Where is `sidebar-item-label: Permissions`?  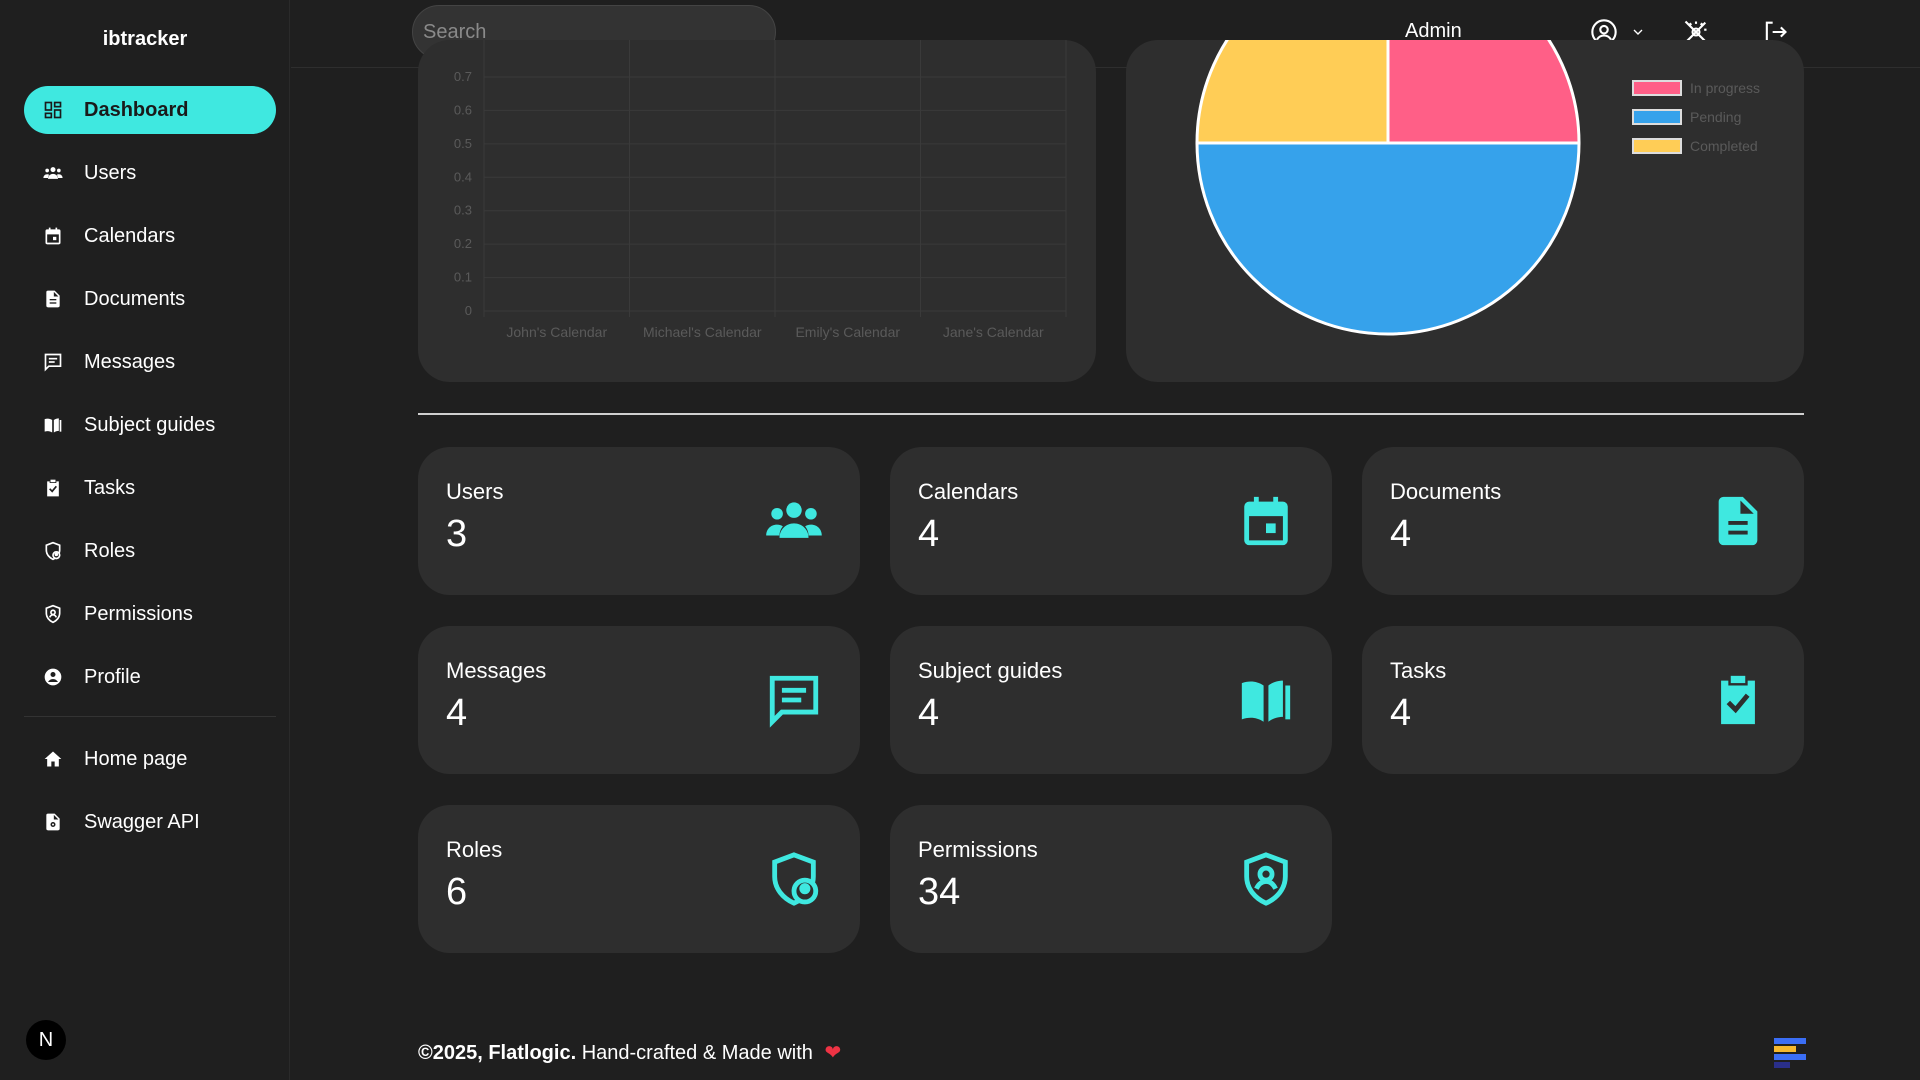
sidebar-item-label: Permissions is located at coordinates (138, 613).